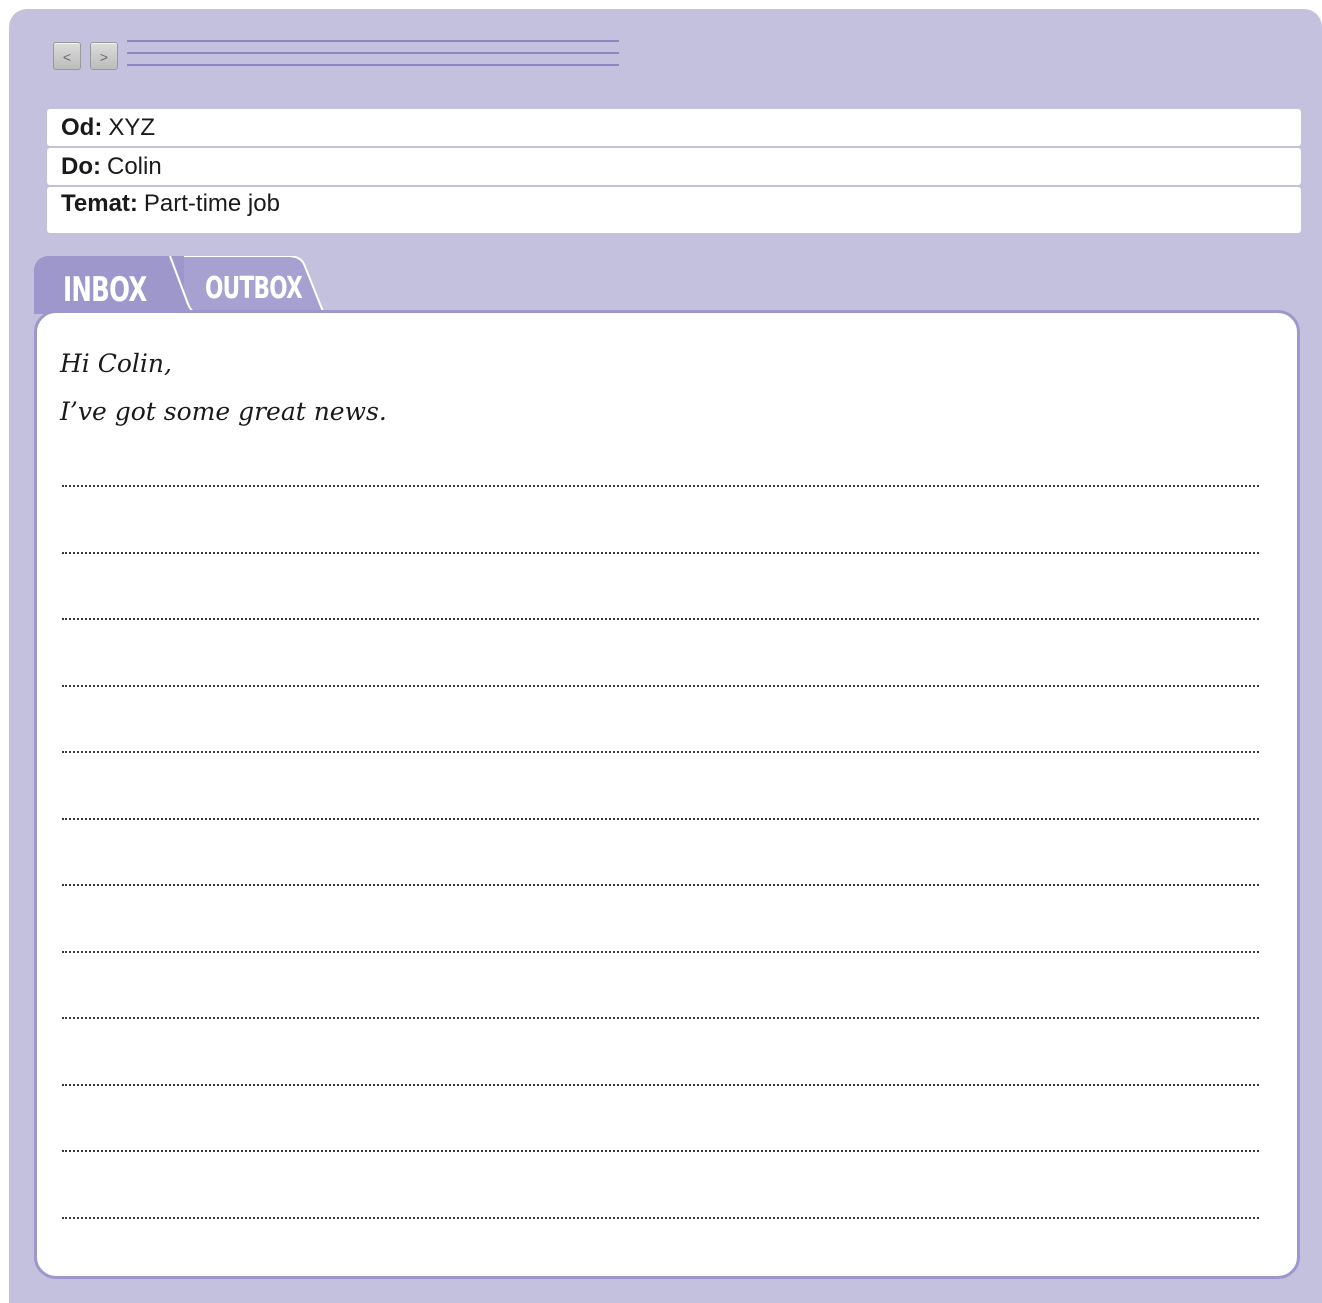  I want to click on from-field: Od: XYZ, so click(674, 127).